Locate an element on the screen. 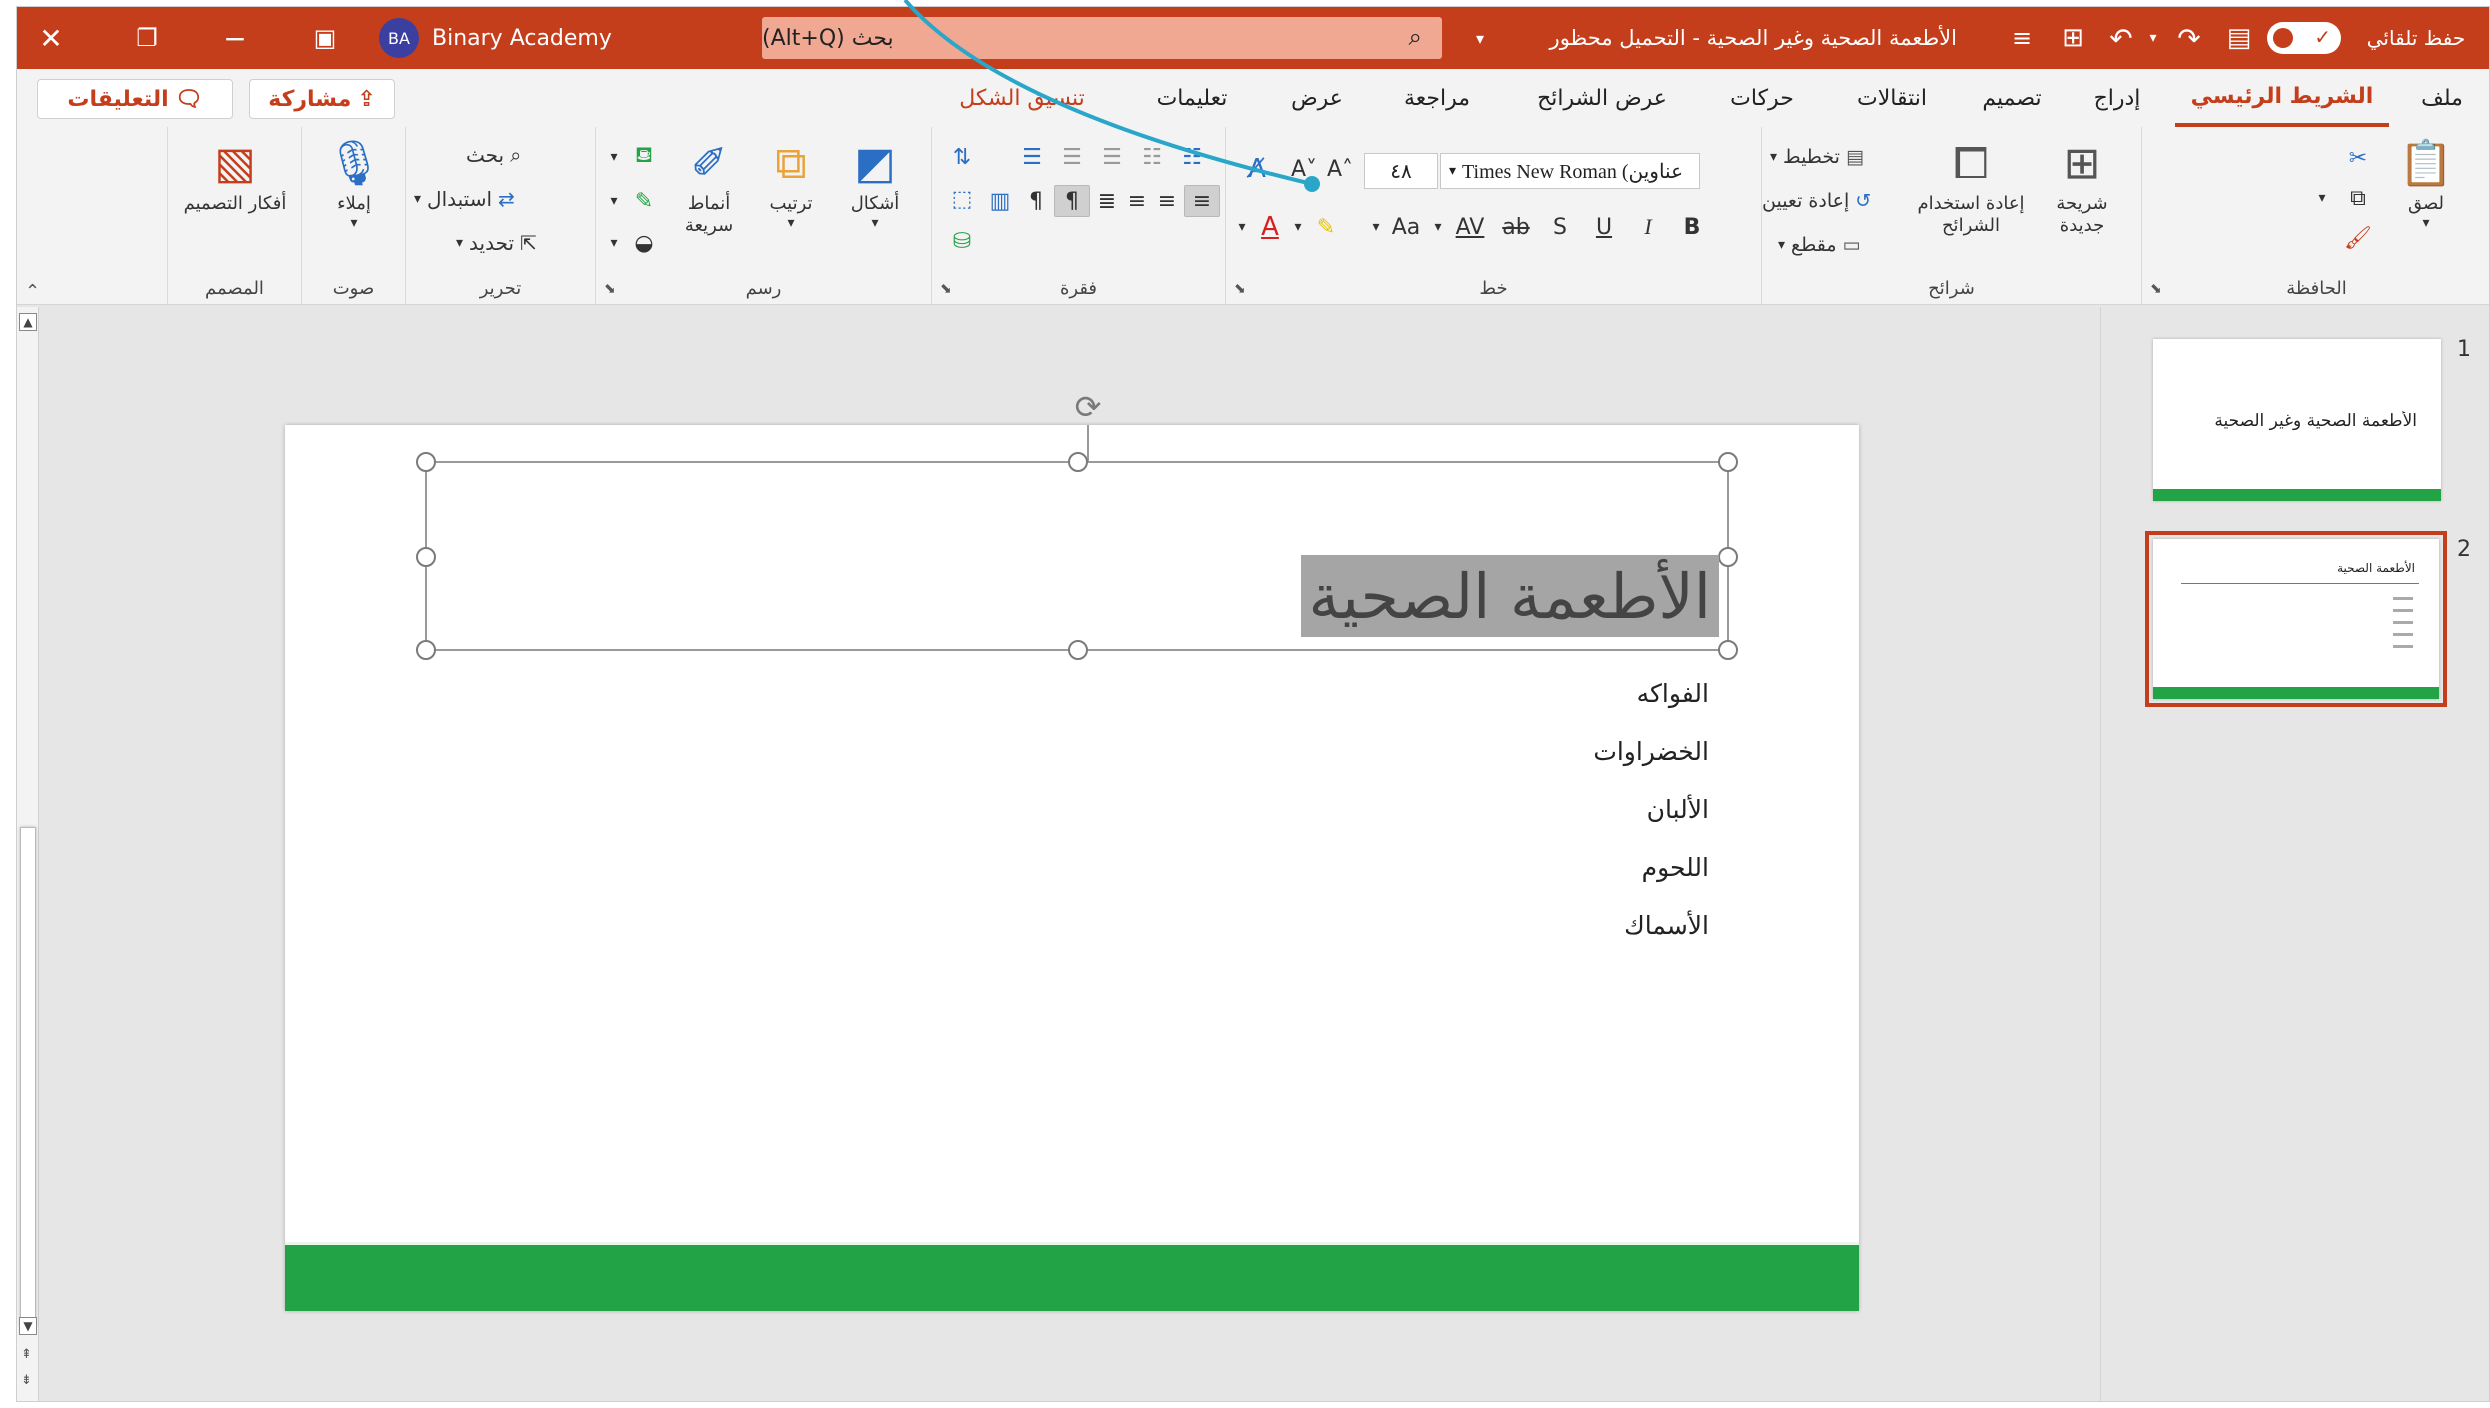 Image resolution: width=2490 pixels, height=1408 pixels. format-painter-icon: 🖌 is located at coordinates (2358, 238).